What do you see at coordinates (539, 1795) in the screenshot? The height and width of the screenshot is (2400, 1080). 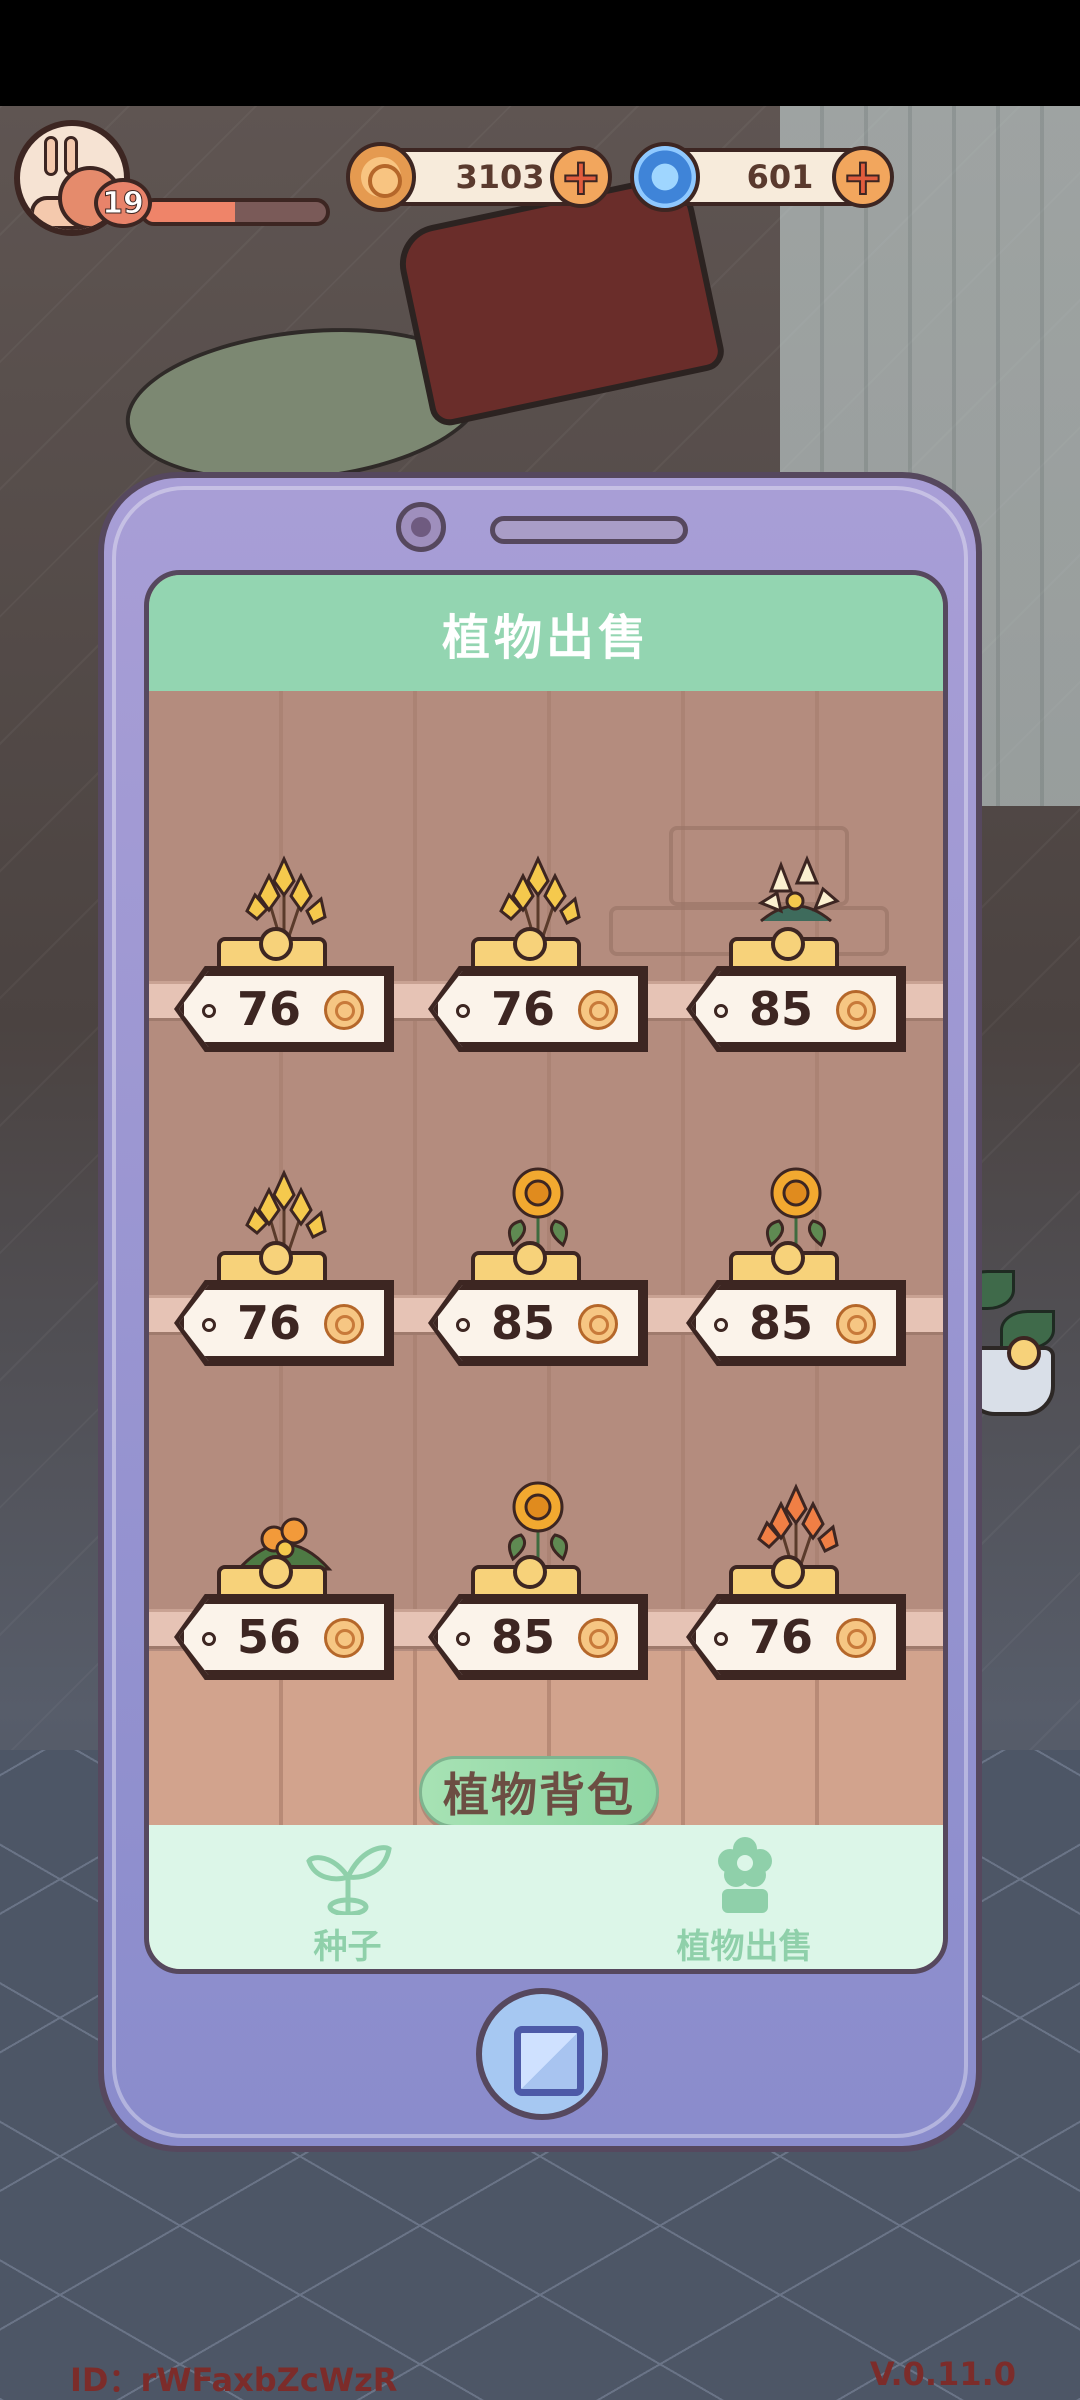 I see `plant-bag-label: 植物背包` at bounding box center [539, 1795].